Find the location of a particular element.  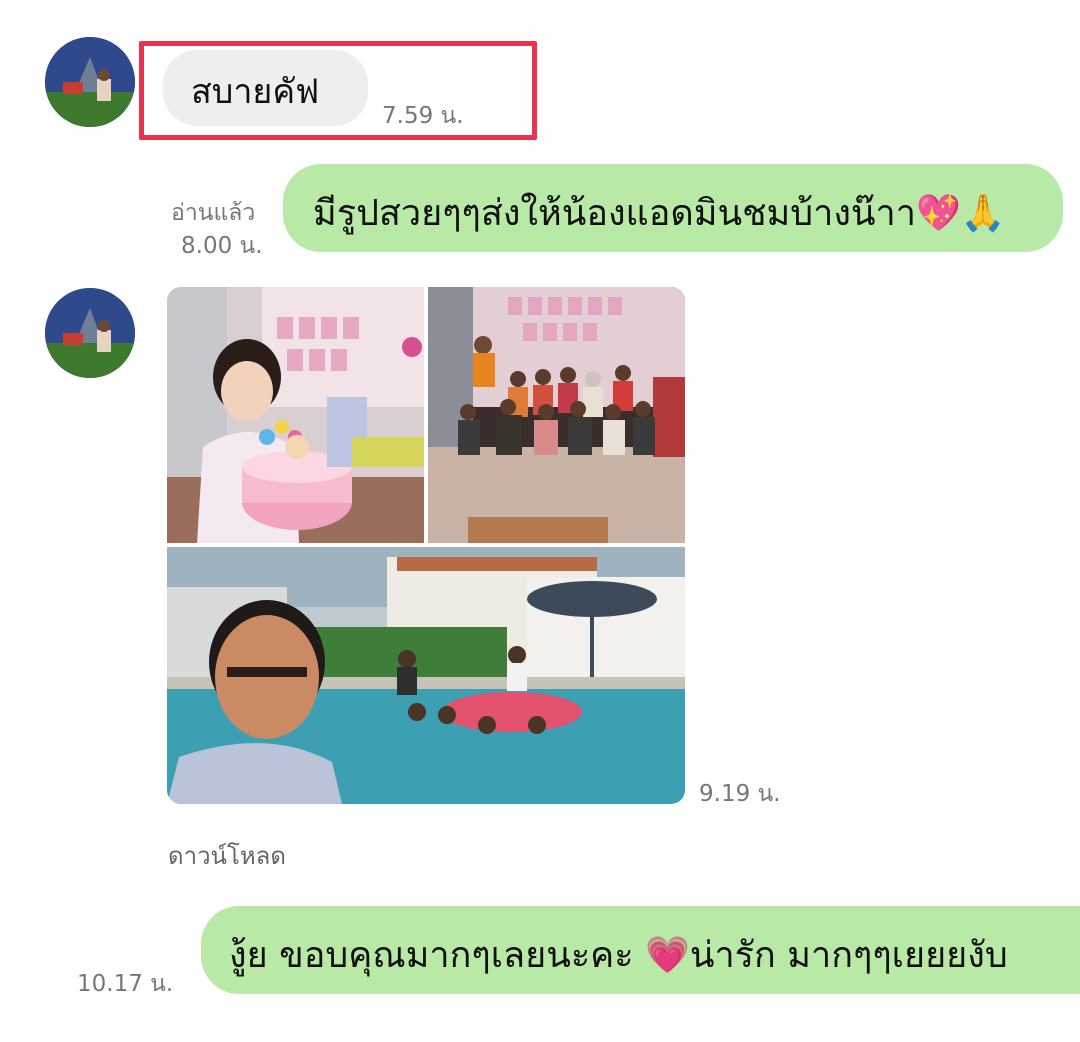

sparkling-heart-icon: 💖 is located at coordinates (938, 213).